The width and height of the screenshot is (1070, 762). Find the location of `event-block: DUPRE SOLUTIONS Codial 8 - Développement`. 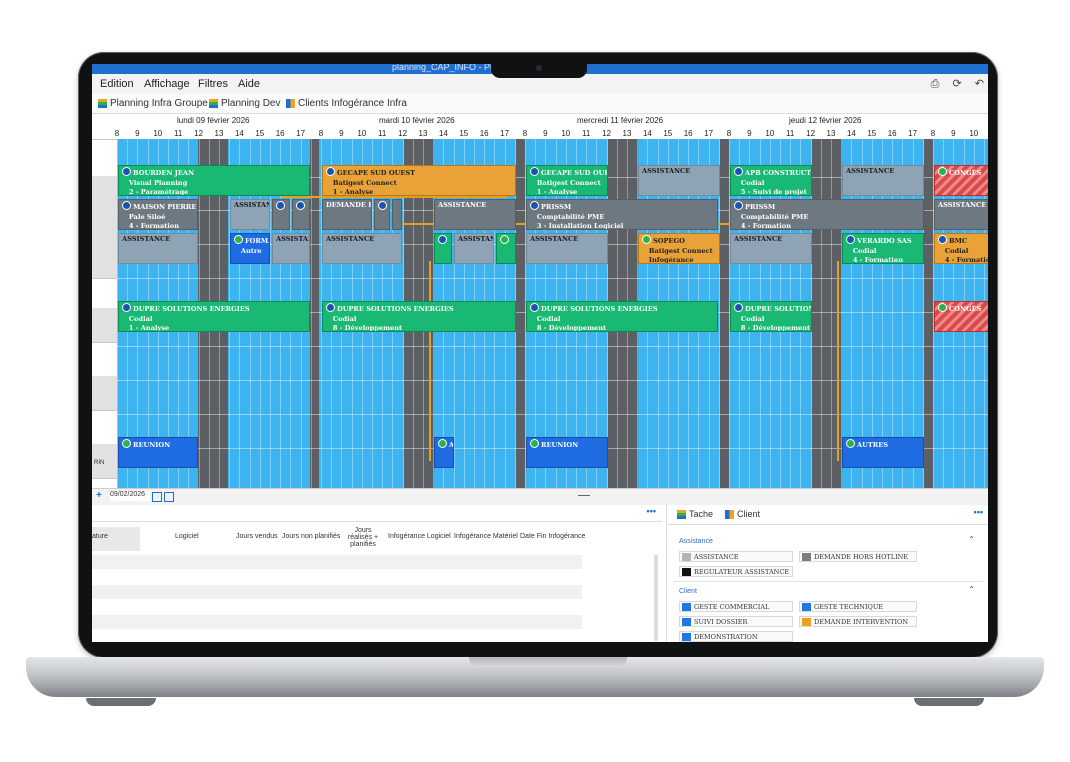

event-block: DUPRE SOLUTIONS Codial 8 - Développement is located at coordinates (771, 316).